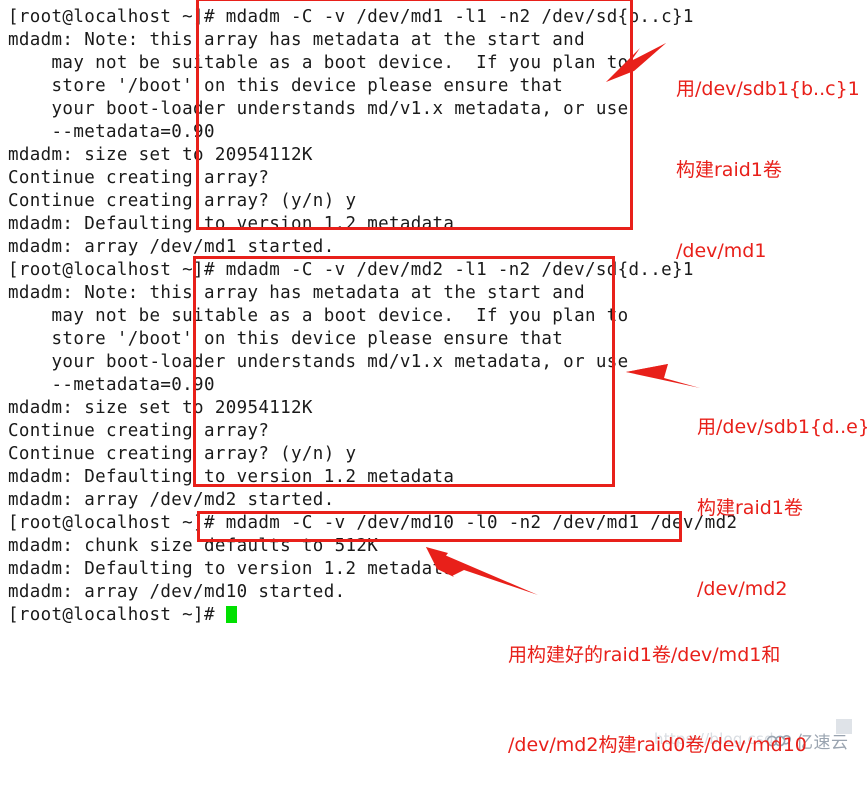 The height and width of the screenshot is (790, 867). Describe the element at coordinates (657, 745) in the screenshot. I see `annotation-md10-line-2: /dev/md2构建raid0卷/dev/md10` at that location.